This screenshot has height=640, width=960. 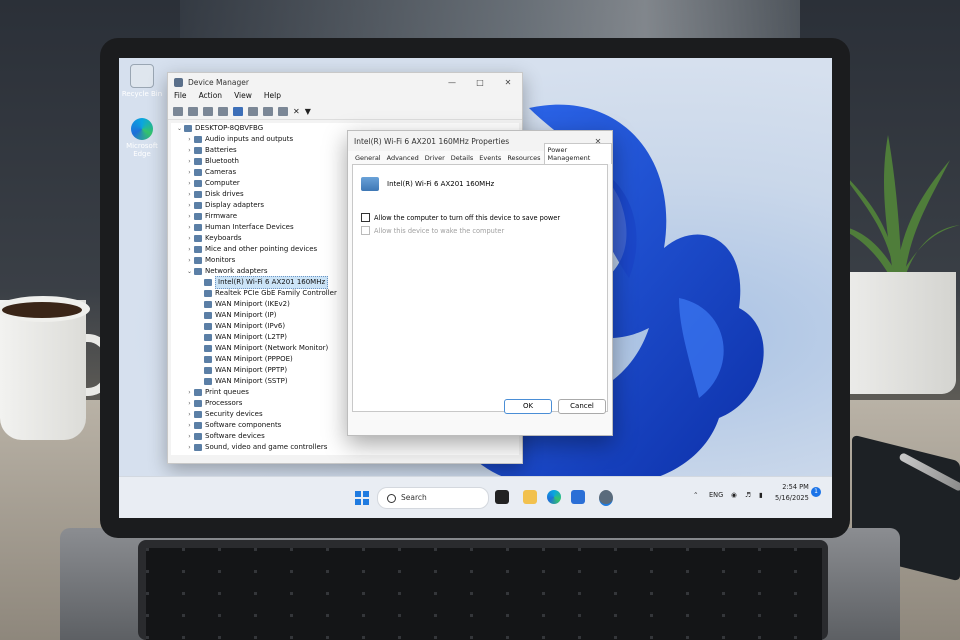 I want to click on title-bar: Device Manager — □ ✕, so click(x=345, y=82).